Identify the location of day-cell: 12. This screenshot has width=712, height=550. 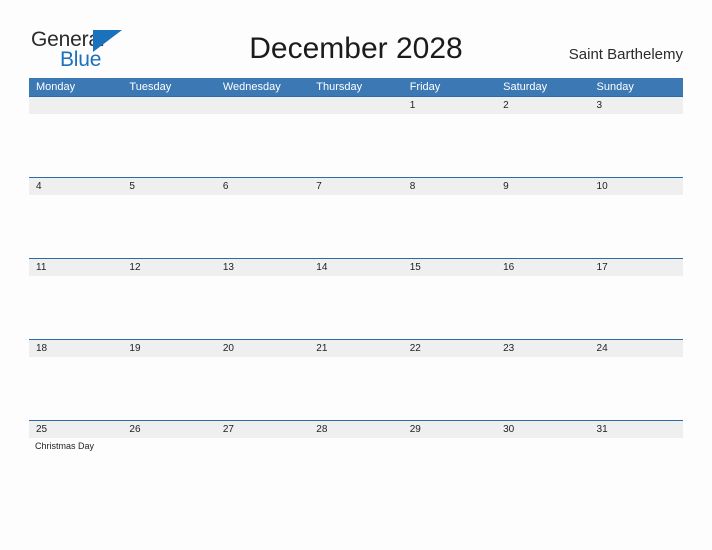
(168, 267).